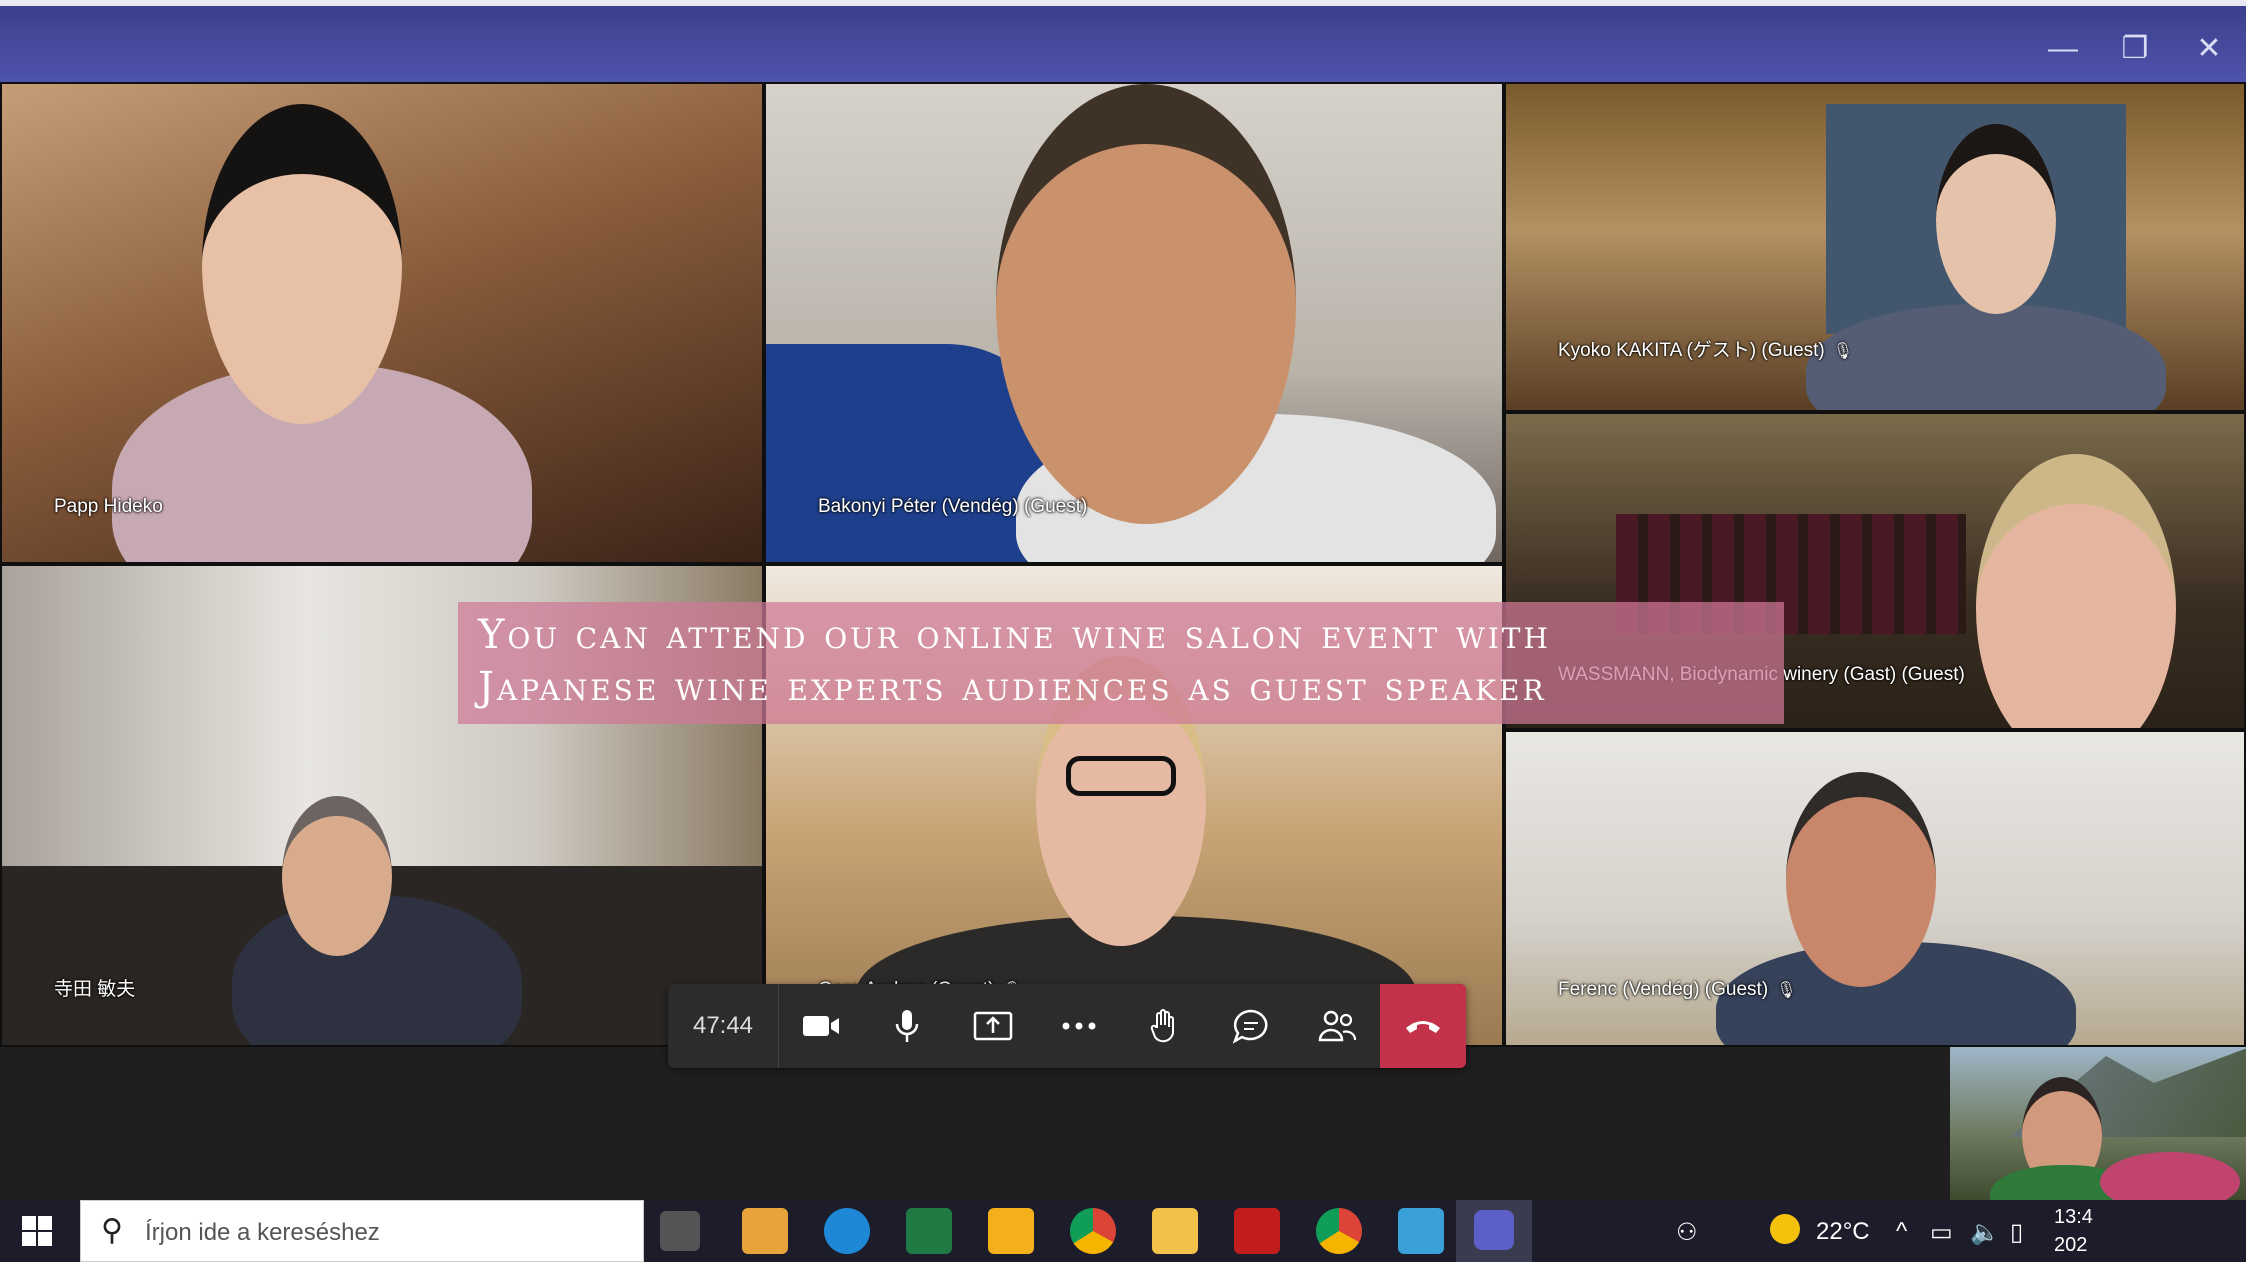 This screenshot has height=1262, width=2246. Describe the element at coordinates (382, 323) in the screenshot. I see `video-tile-papp-hideko: Papp Hideko` at that location.